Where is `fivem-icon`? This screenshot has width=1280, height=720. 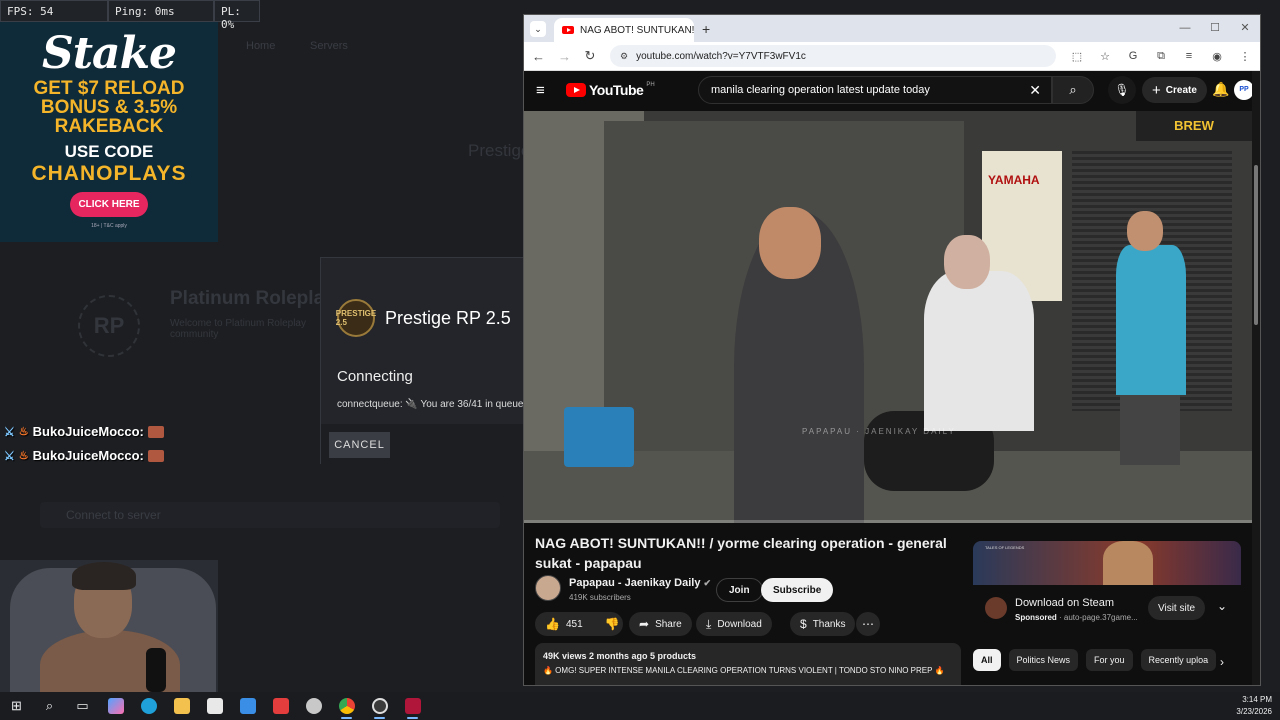
fivem-icon is located at coordinates (379, 706).